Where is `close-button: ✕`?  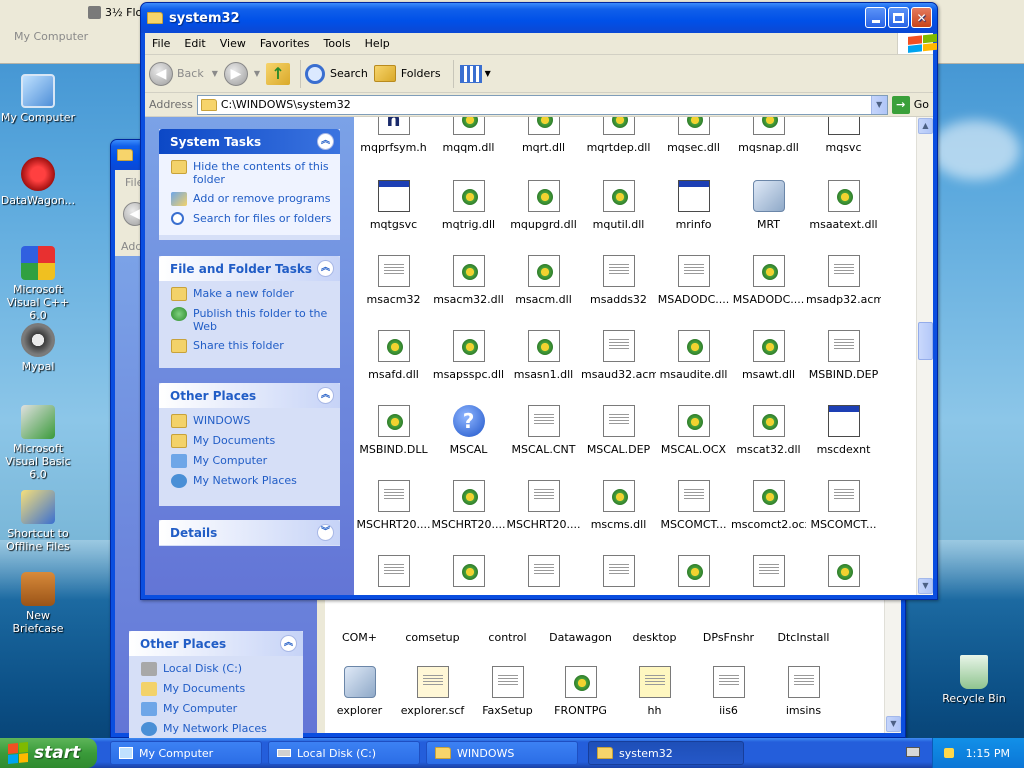 close-button: ✕ is located at coordinates (921, 17).